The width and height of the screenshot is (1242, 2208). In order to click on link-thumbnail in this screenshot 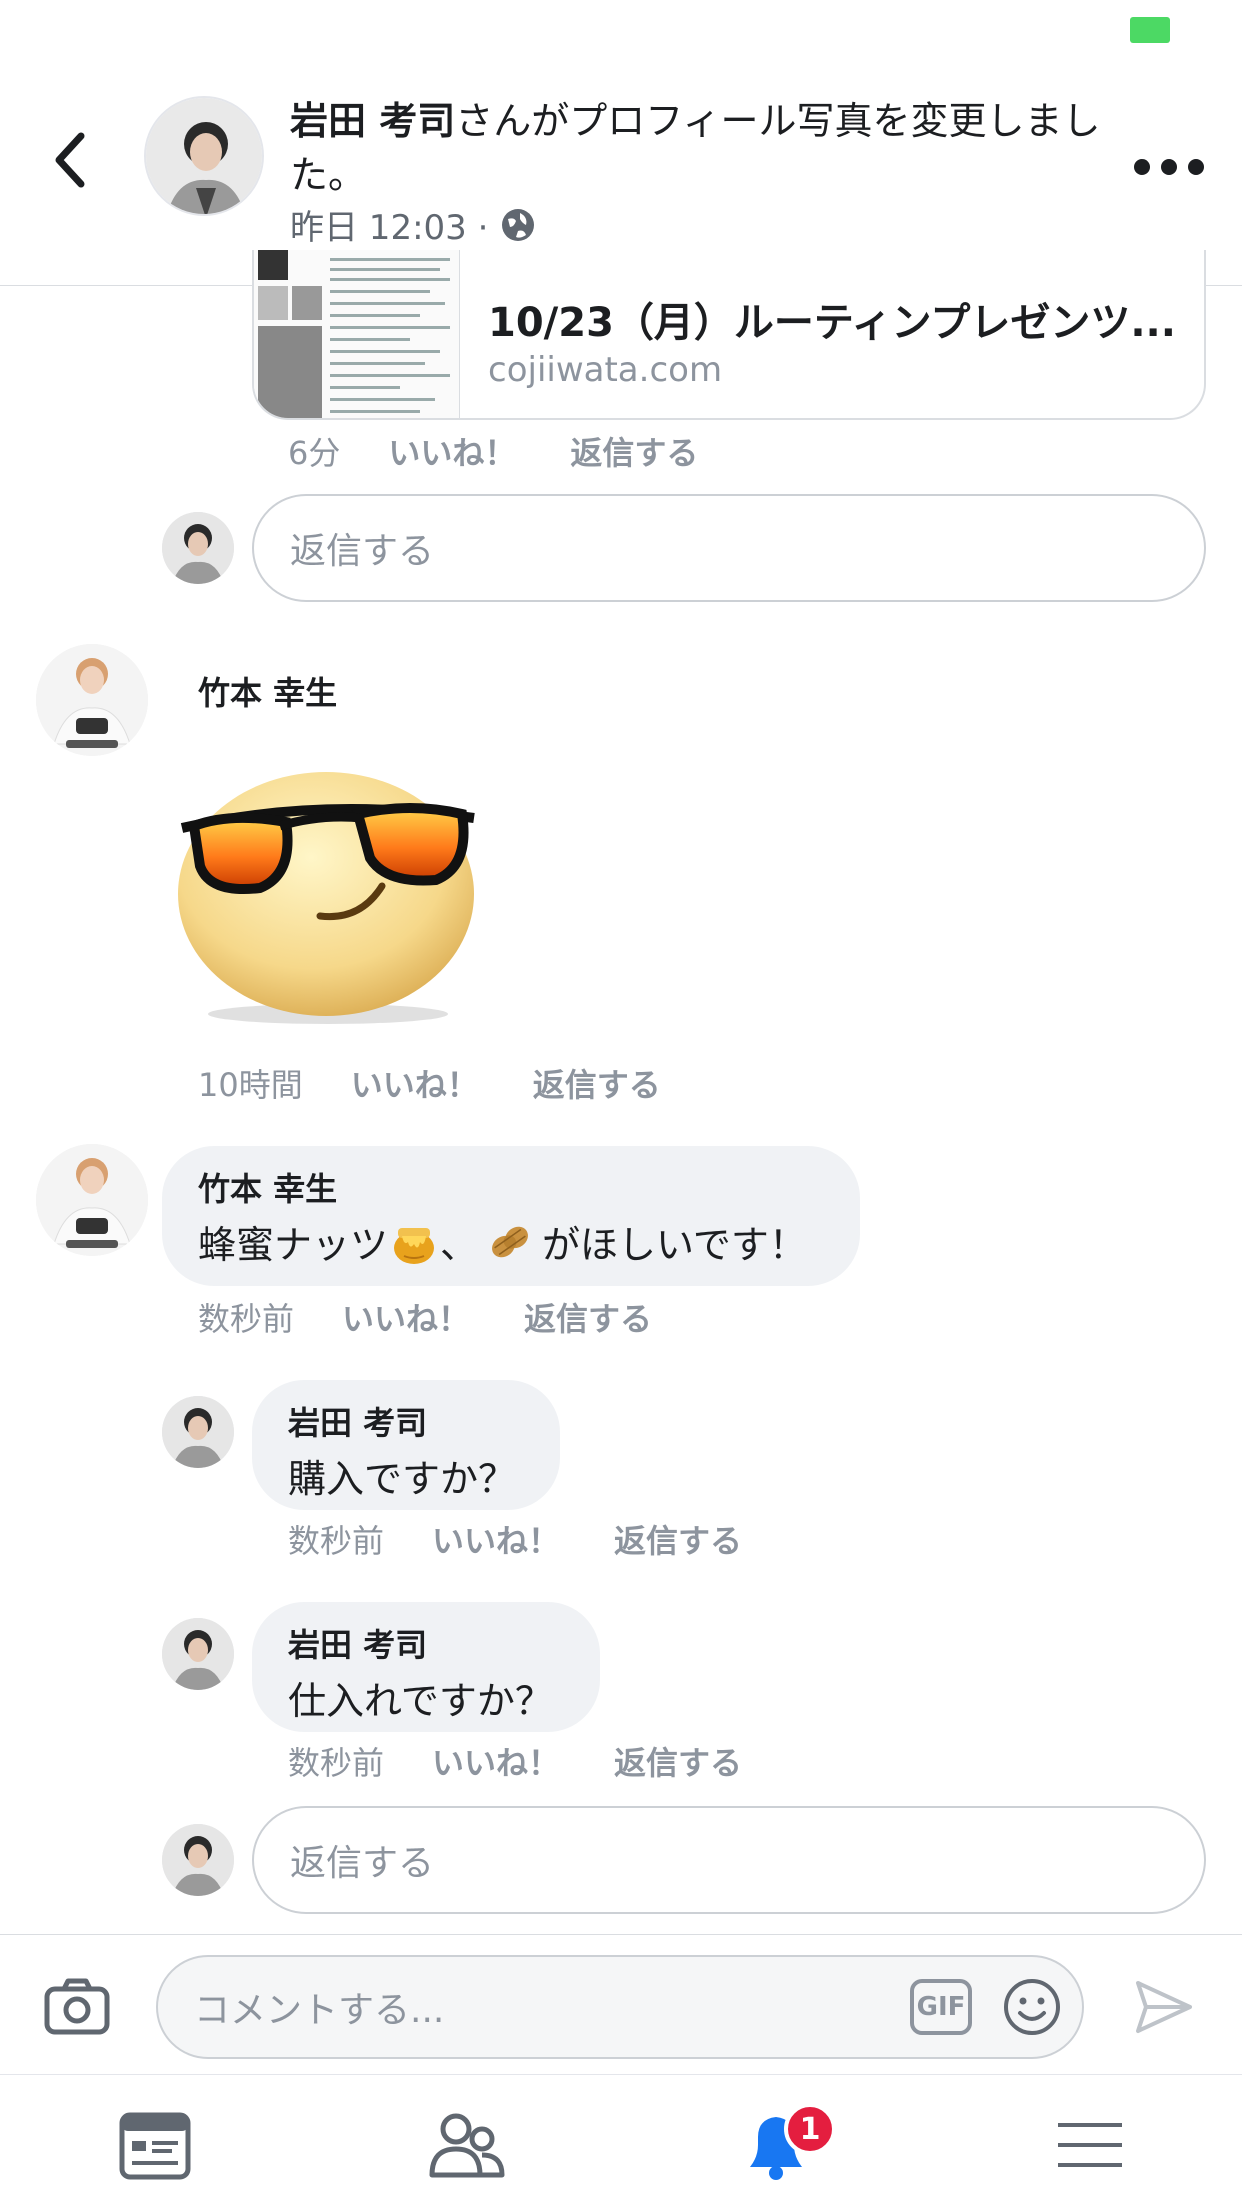, I will do `click(357, 334)`.